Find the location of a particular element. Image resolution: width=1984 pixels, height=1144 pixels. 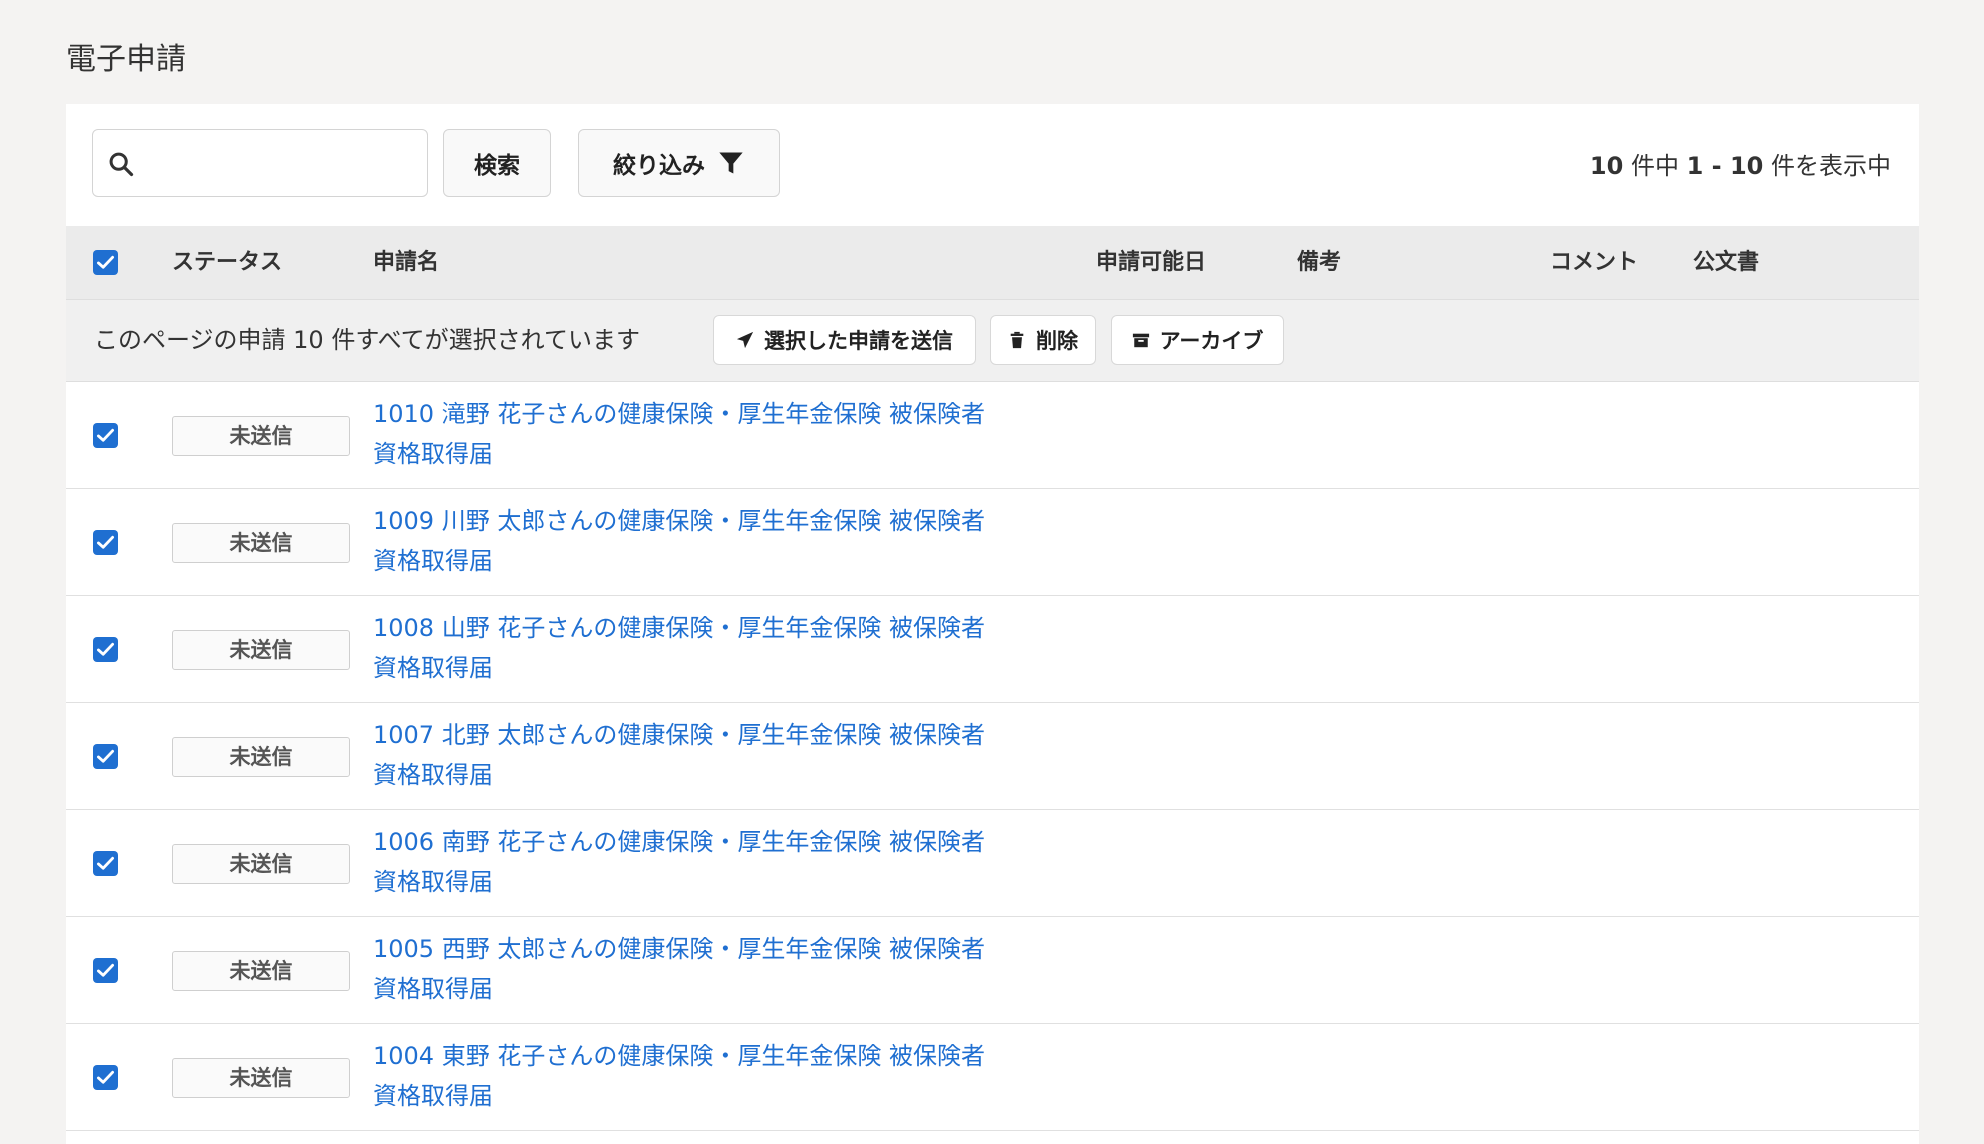

filter-button-label: 絞り込み is located at coordinates (659, 166).